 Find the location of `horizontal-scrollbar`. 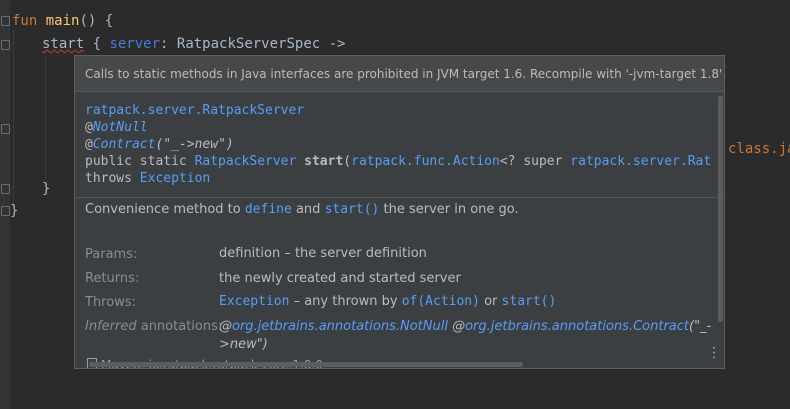

horizontal-scrollbar is located at coordinates (306, 364).